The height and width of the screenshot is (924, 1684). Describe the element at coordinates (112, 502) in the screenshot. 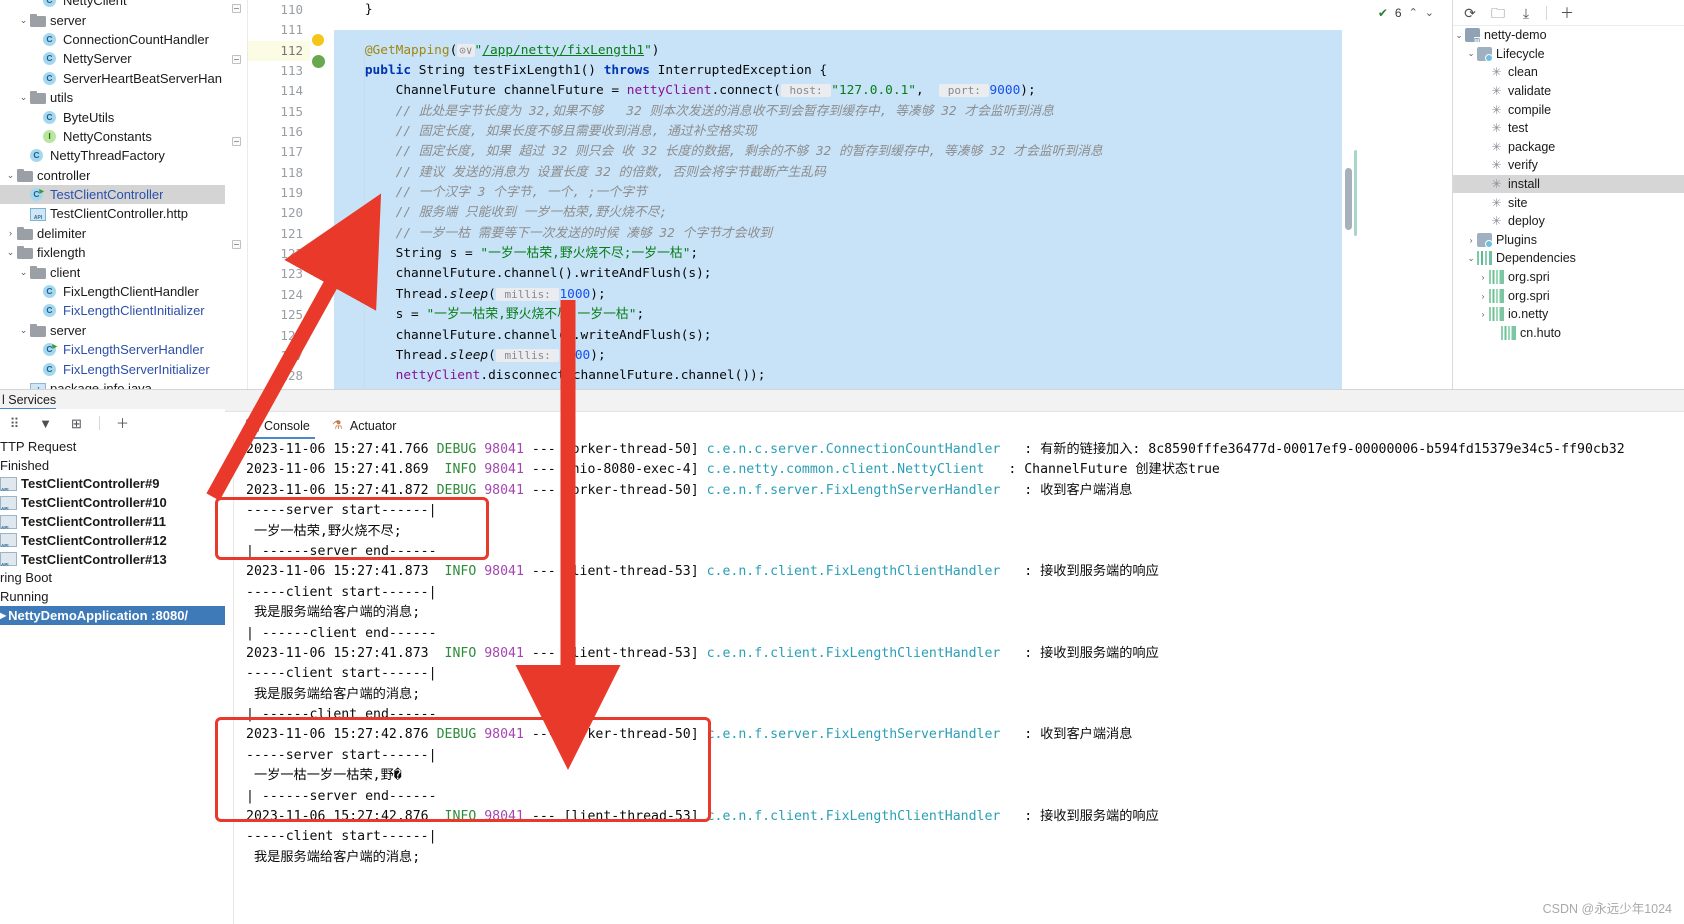

I see `service-item-testclientcontroller-10: TestClientController#10` at that location.